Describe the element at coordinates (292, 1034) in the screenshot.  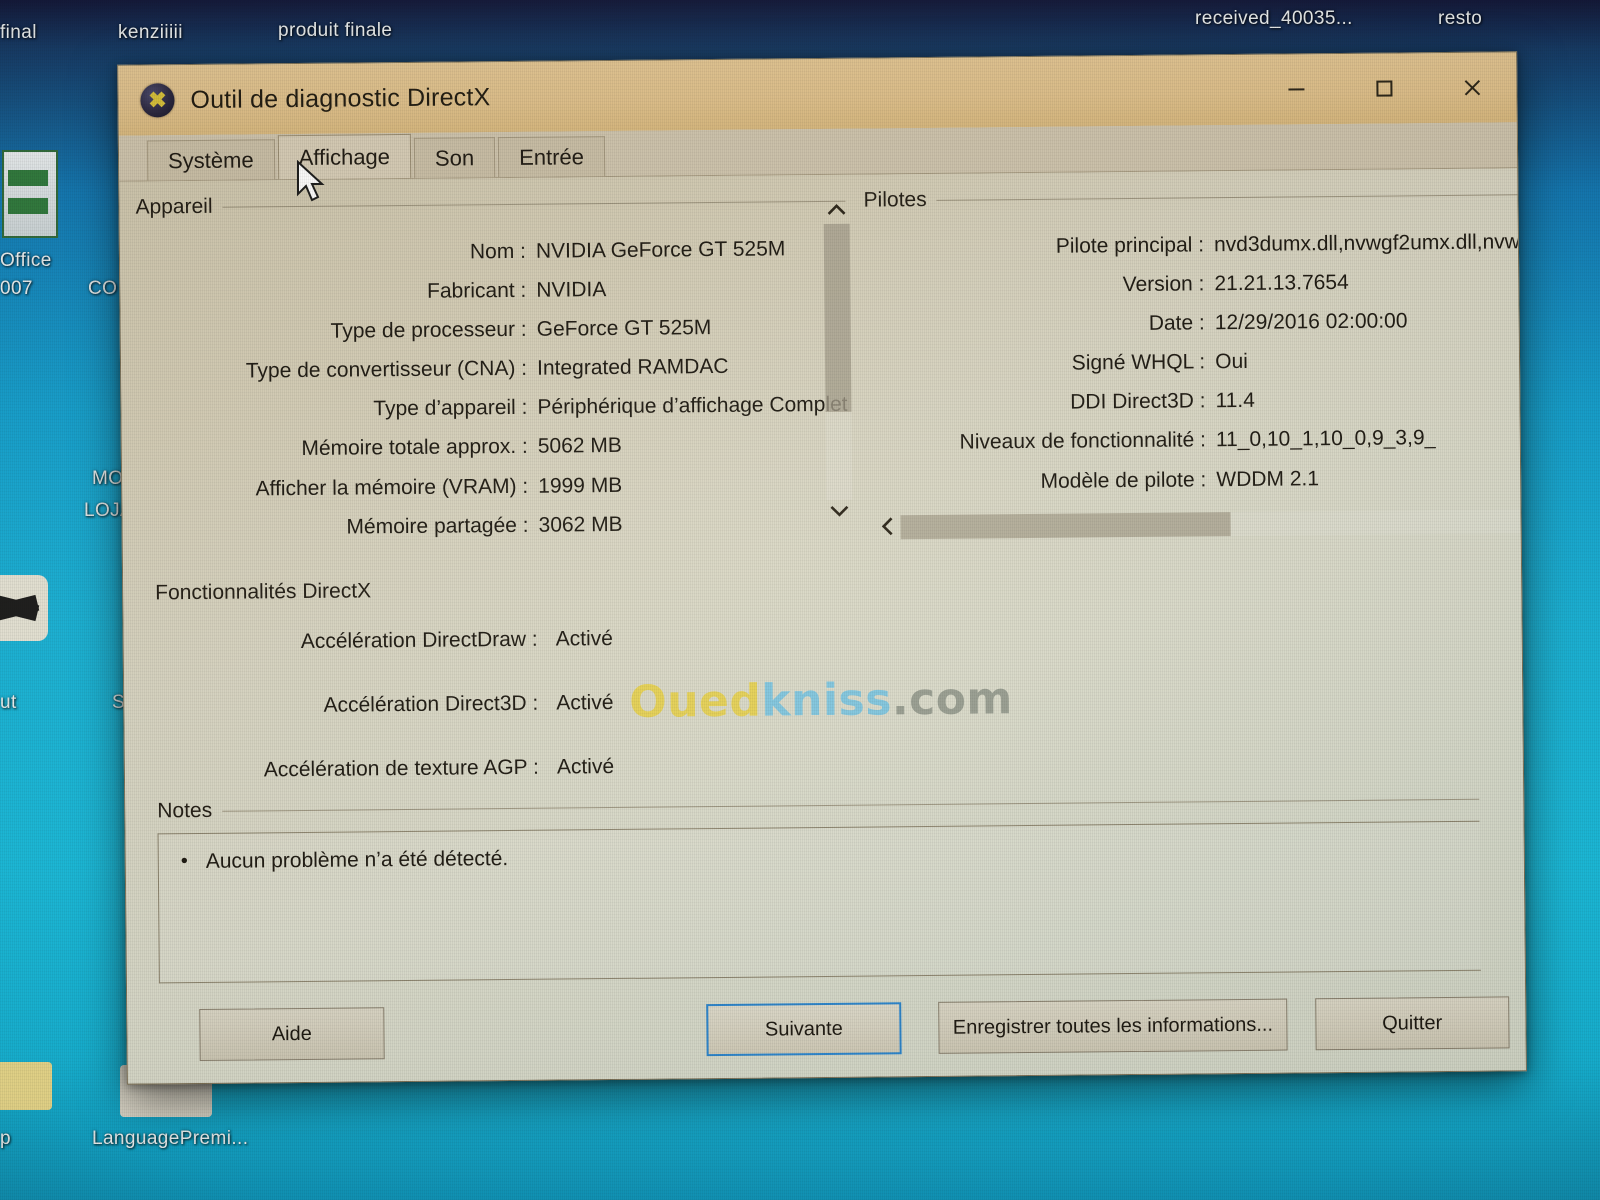
I see `help-button: Aide` at that location.